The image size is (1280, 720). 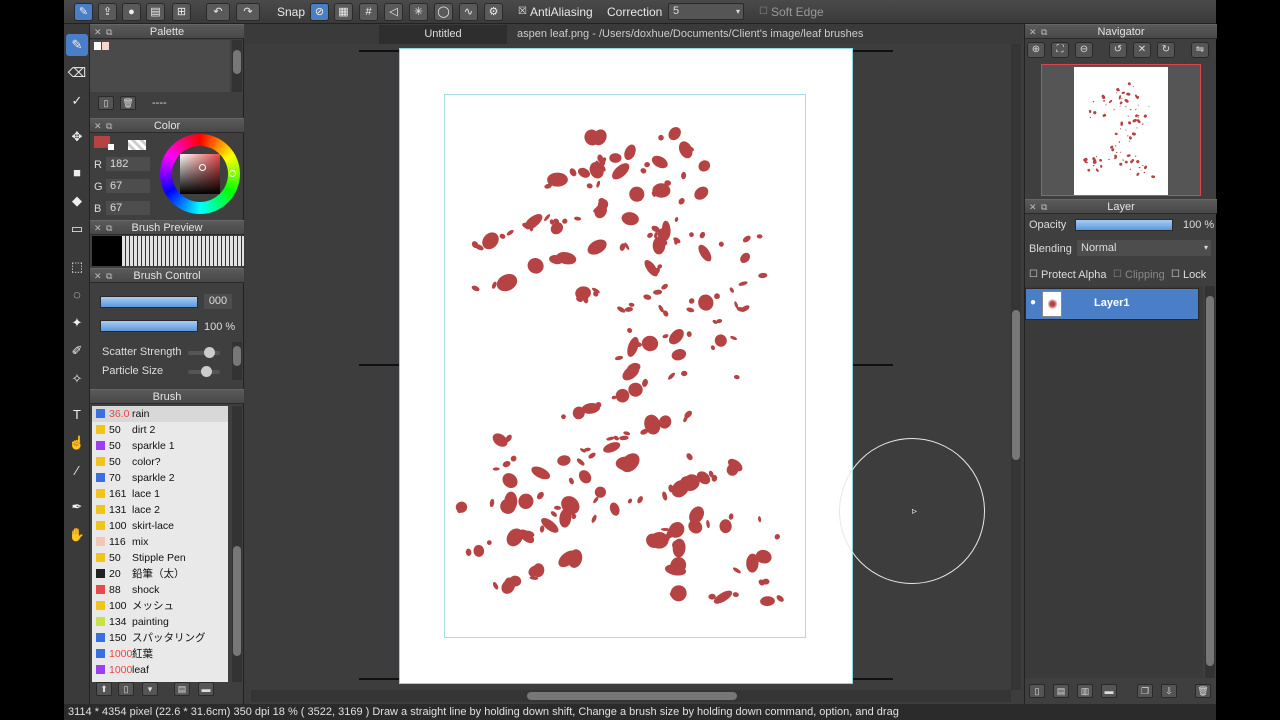 I want to click on delete-layer-icon: 🗑, so click(x=1203, y=691).